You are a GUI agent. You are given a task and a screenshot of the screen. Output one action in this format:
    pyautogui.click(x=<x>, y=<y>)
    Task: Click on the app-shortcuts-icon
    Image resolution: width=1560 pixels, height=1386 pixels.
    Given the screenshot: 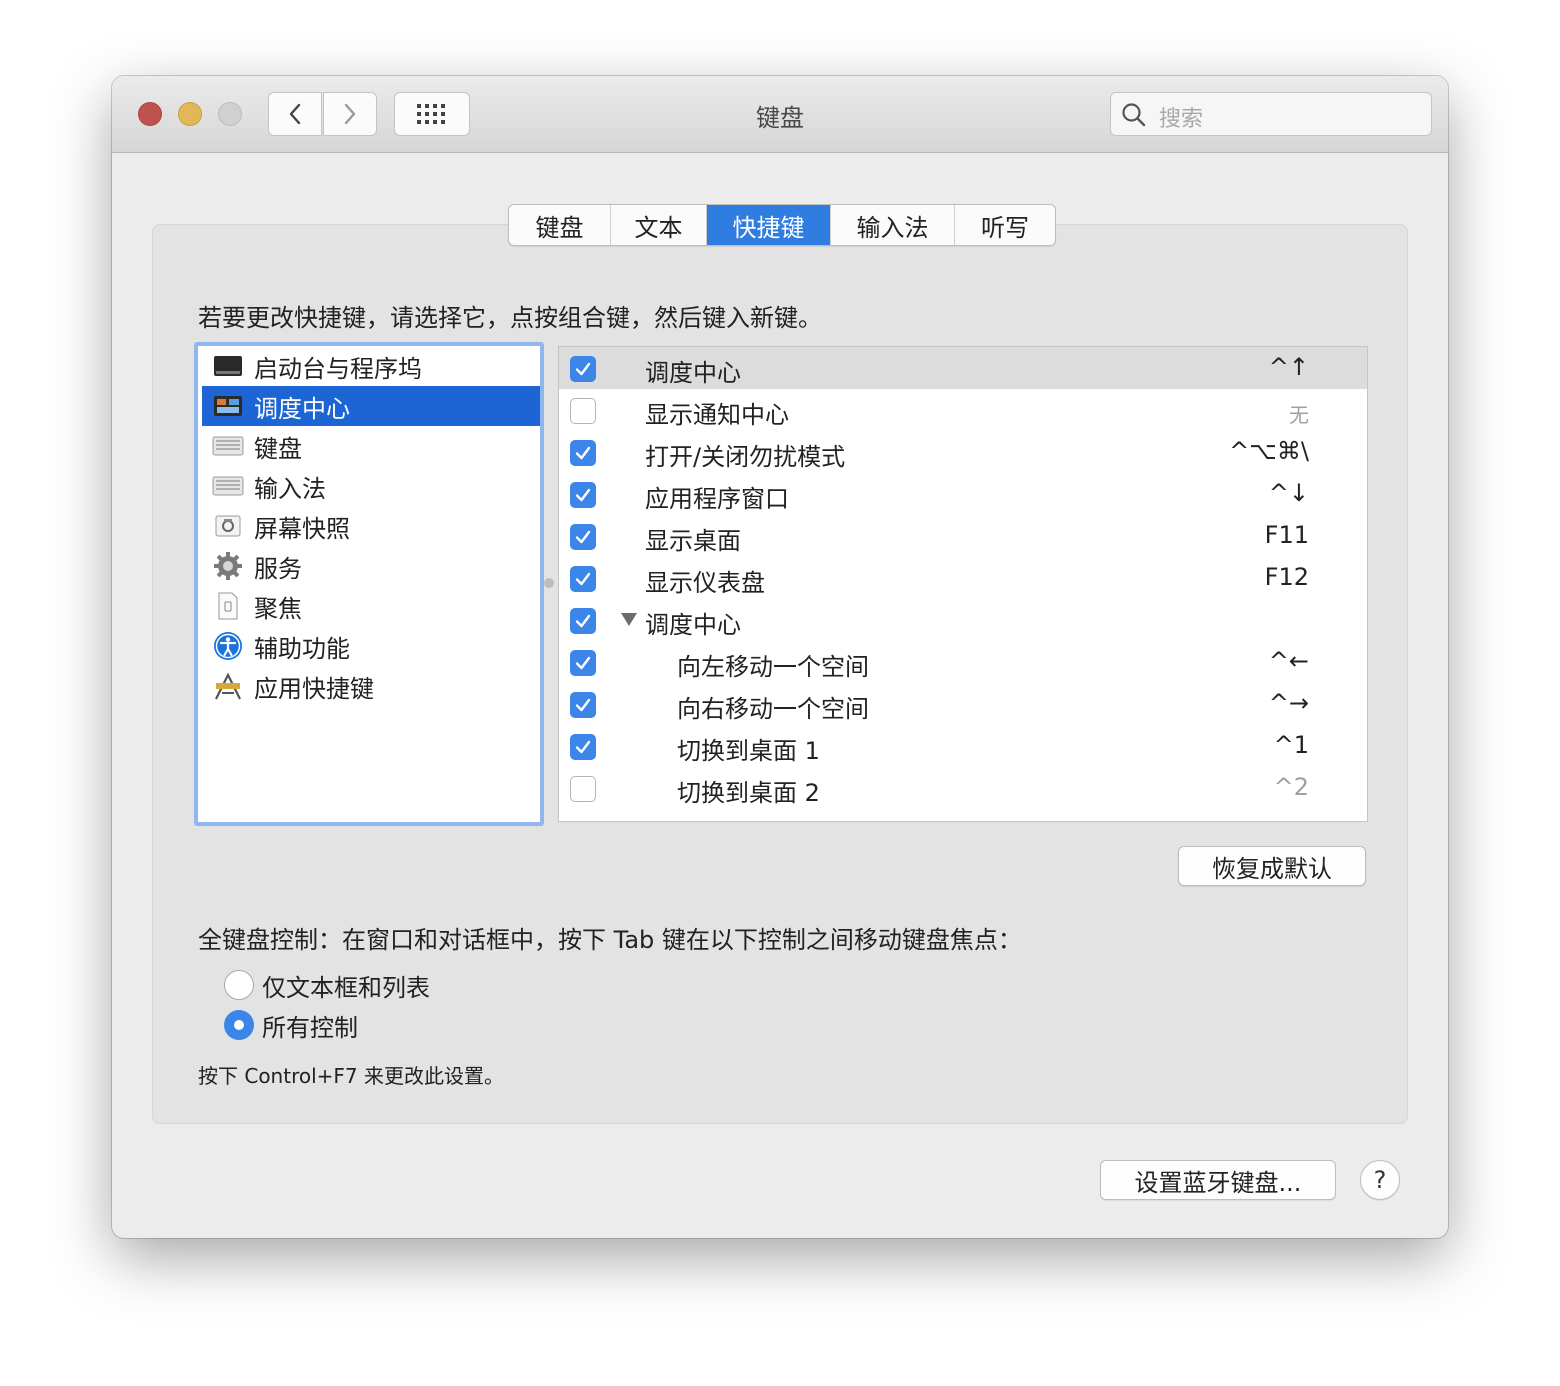 What is the action you would take?
    pyautogui.click(x=228, y=686)
    